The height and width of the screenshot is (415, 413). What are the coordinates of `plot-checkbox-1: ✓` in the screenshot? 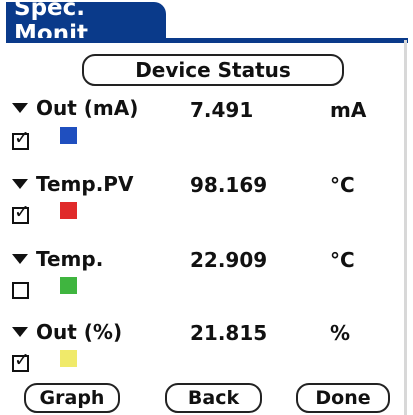 It's located at (21, 212).